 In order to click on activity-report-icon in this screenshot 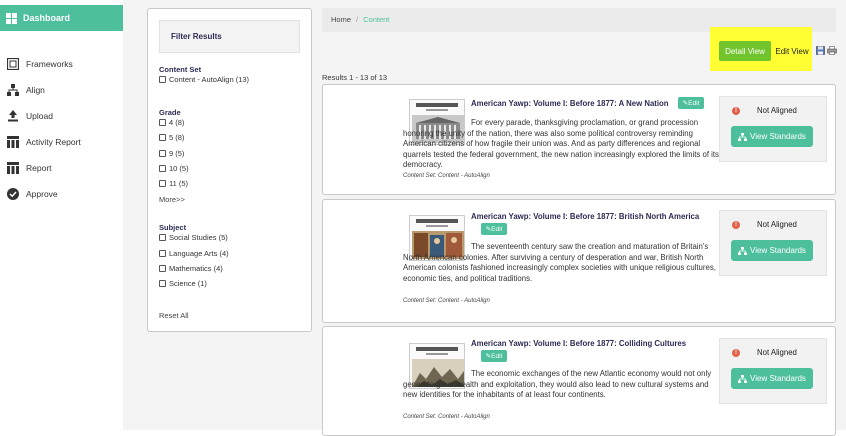, I will do `click(13, 142)`.